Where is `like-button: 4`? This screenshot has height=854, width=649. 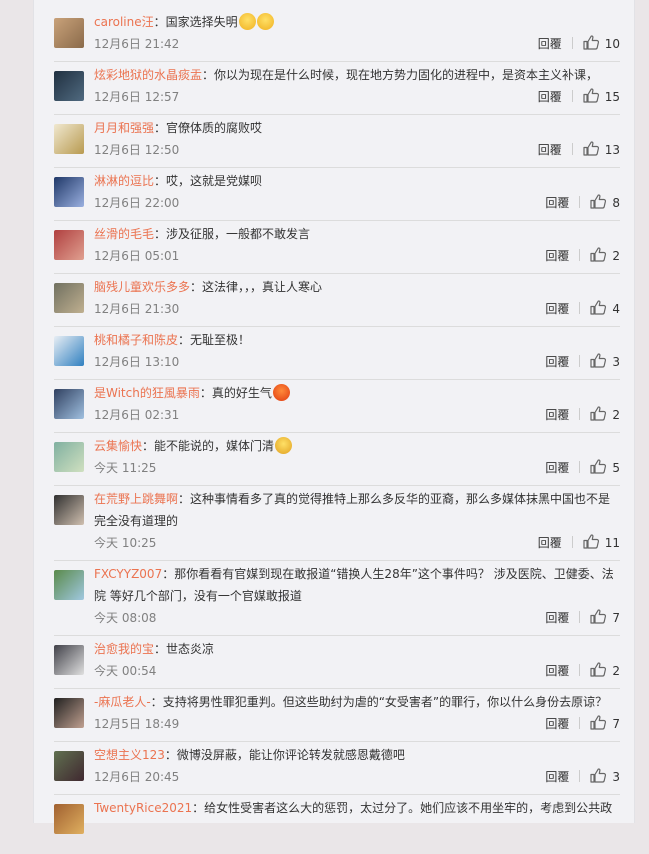 like-button: 4 is located at coordinates (605, 308).